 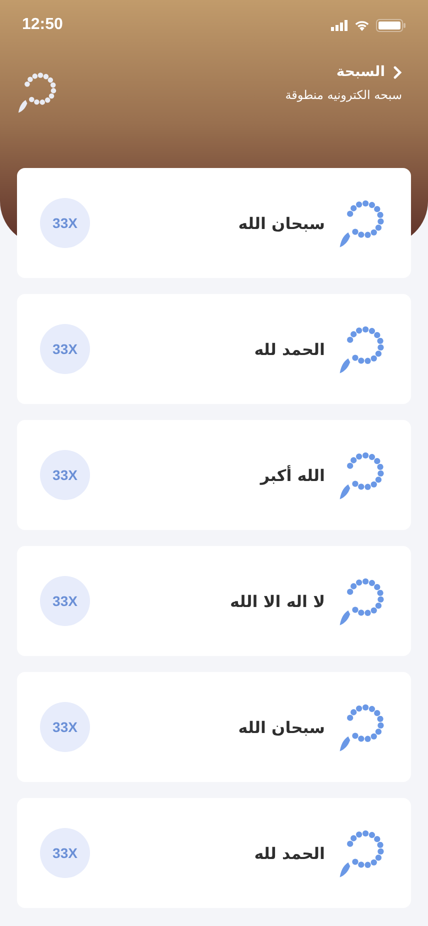 What do you see at coordinates (391, 25) in the screenshot?
I see `battery-icon` at bounding box center [391, 25].